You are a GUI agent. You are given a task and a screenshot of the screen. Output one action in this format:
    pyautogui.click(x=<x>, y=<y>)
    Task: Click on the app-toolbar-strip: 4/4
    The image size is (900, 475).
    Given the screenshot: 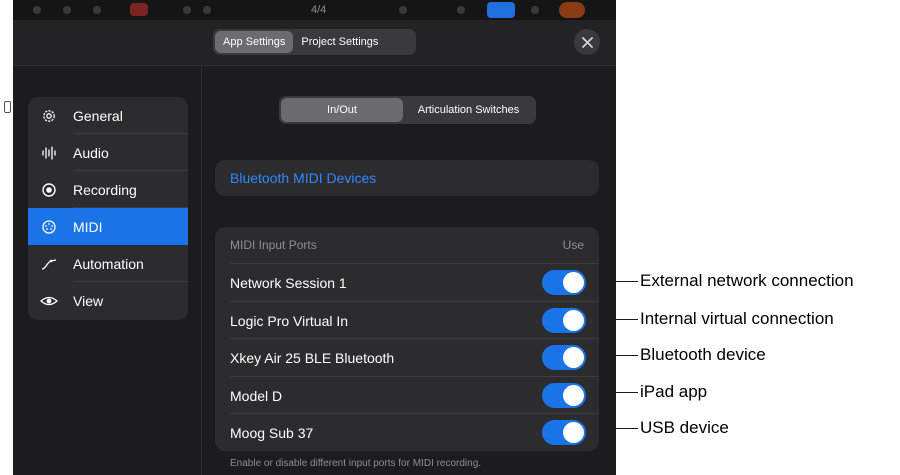 What is the action you would take?
    pyautogui.click(x=314, y=10)
    